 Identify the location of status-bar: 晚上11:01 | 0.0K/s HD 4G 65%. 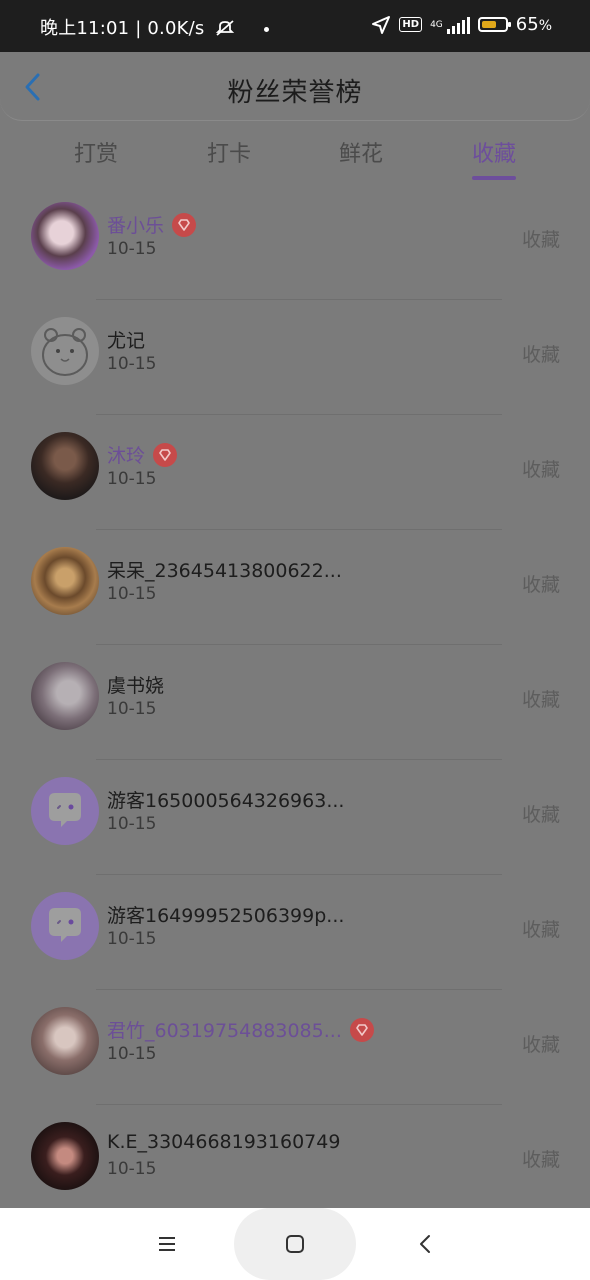
(295, 26).